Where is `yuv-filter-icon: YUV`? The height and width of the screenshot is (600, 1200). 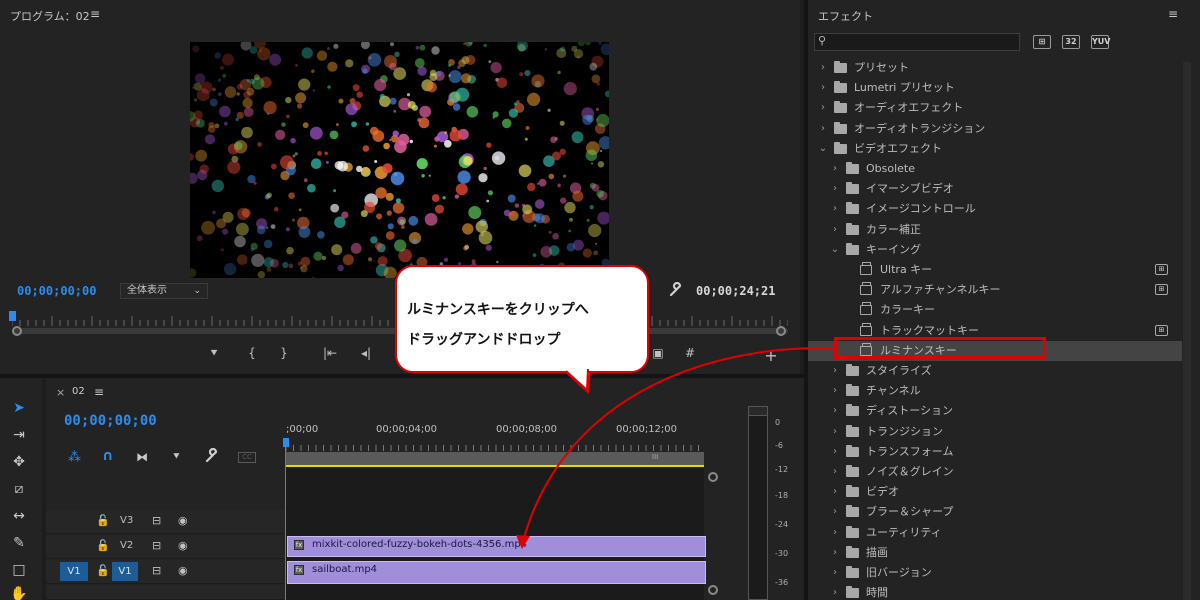 yuv-filter-icon: YUV is located at coordinates (1100, 42).